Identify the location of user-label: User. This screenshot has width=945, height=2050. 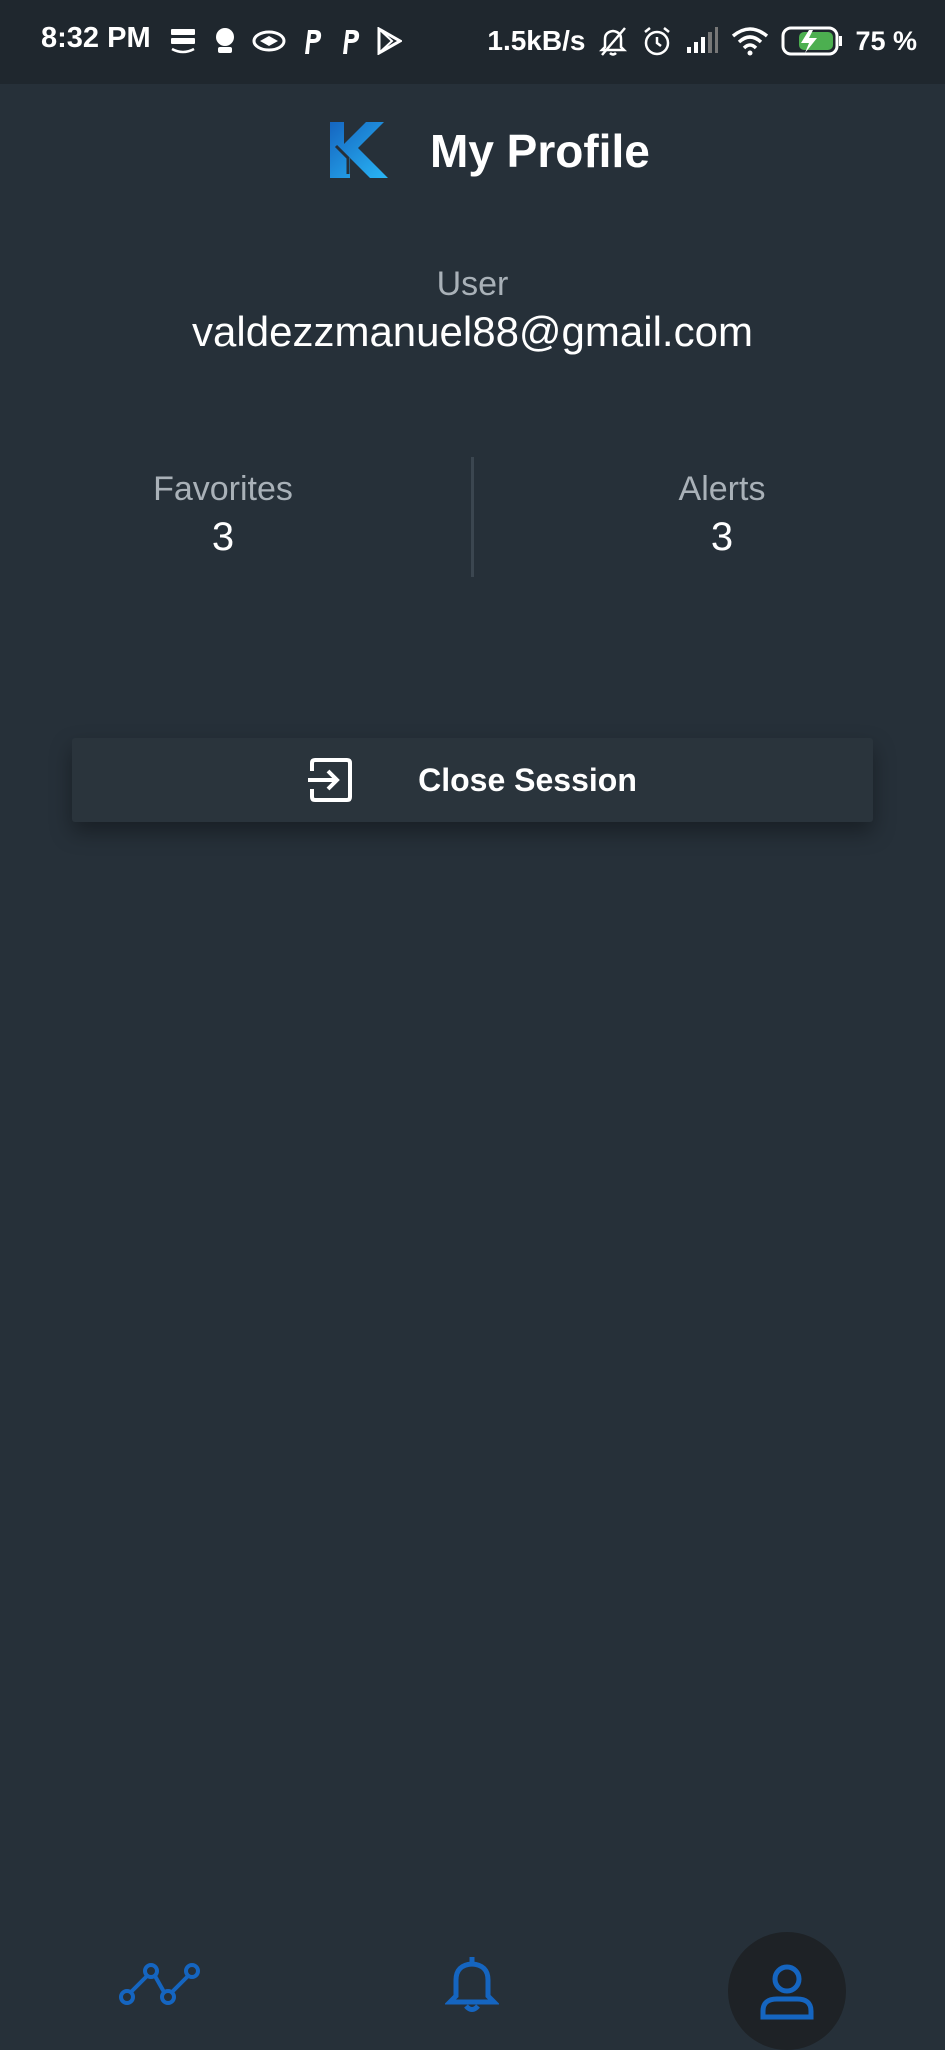
(472, 284).